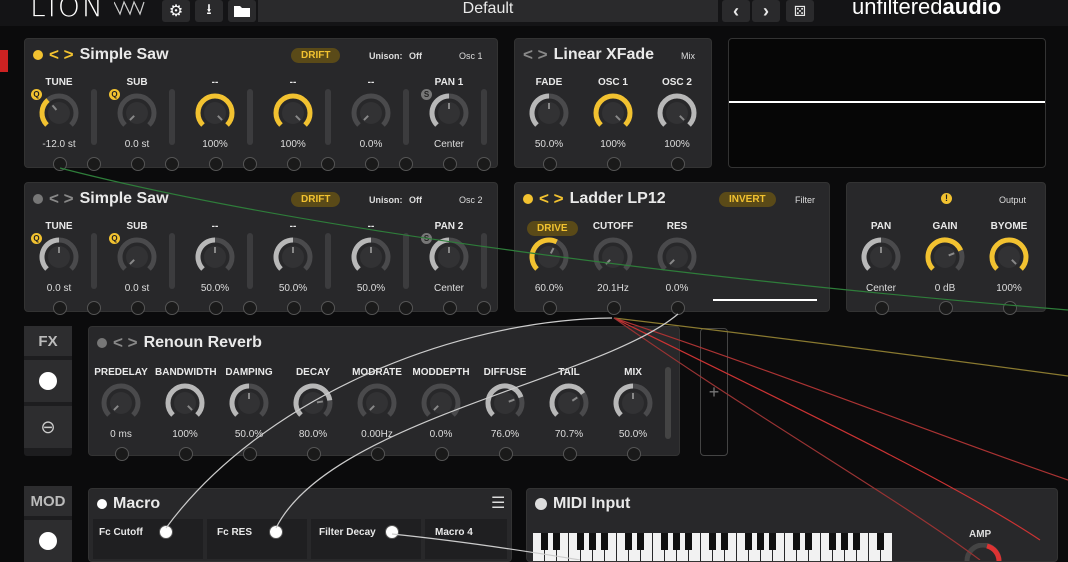 The width and height of the screenshot is (1068, 562). Describe the element at coordinates (528, 199) in the screenshot. I see `filter-power-toggle` at that location.